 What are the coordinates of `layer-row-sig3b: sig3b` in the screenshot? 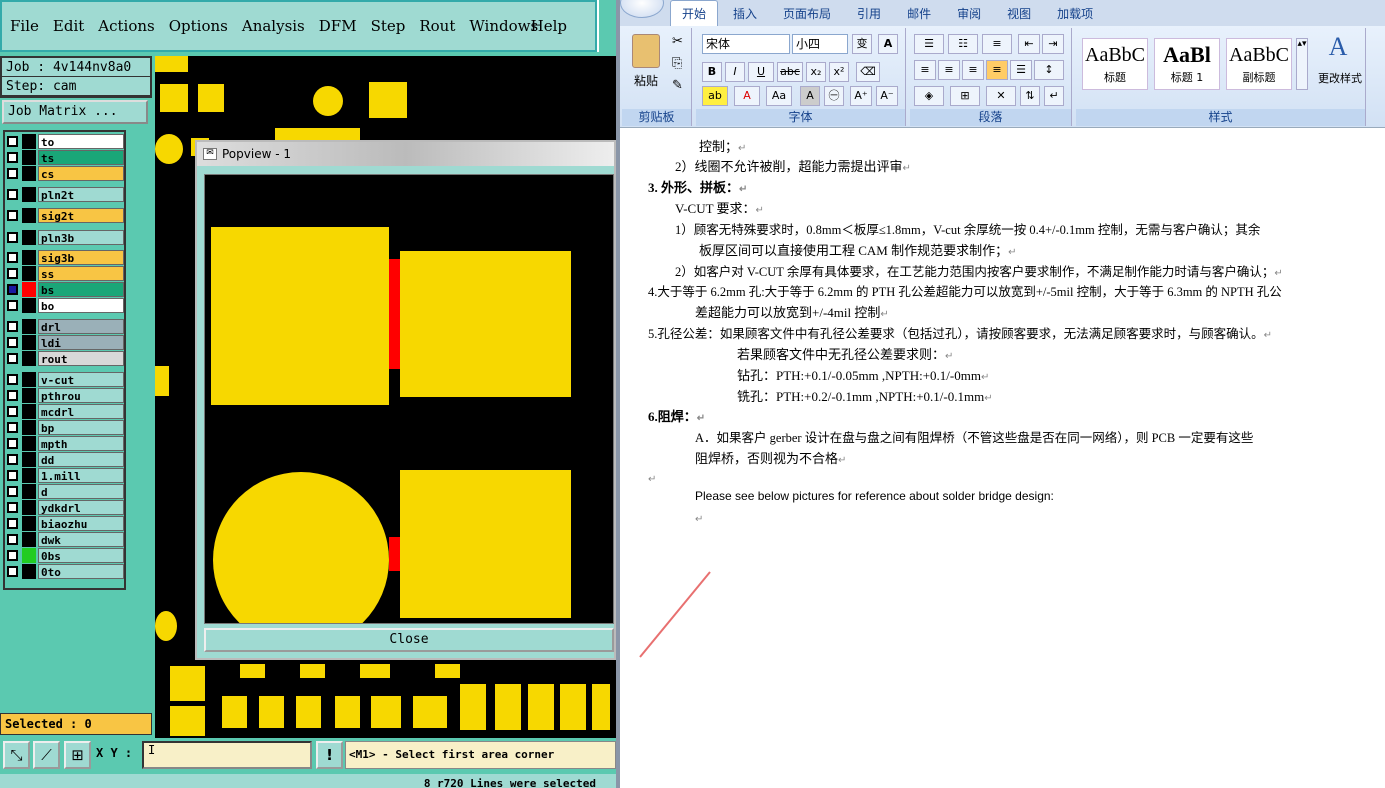 It's located at (65, 257).